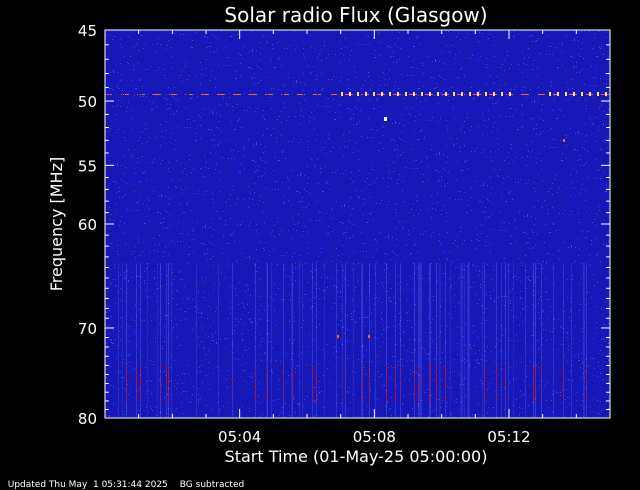 The image size is (640, 490). I want to click on x-tick-label: 05:12, so click(508, 437).